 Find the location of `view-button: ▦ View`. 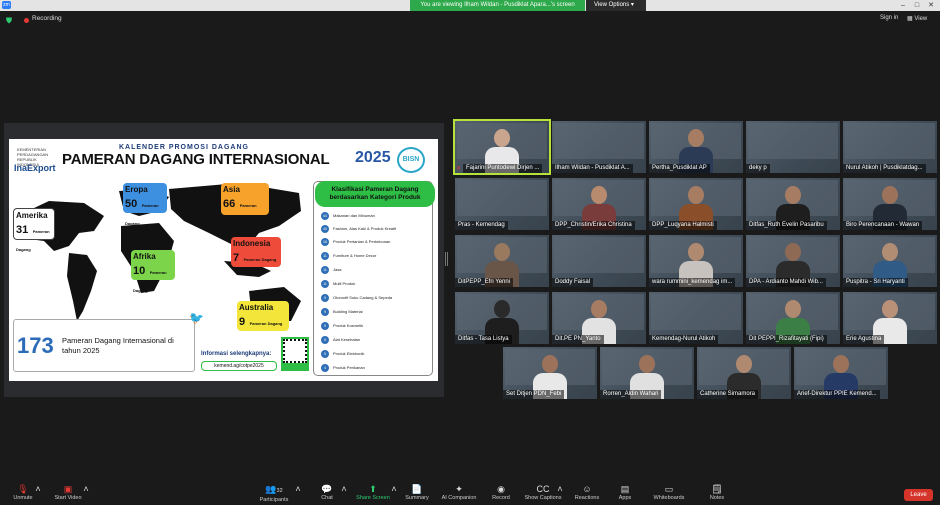

view-button: ▦ View is located at coordinates (917, 18).